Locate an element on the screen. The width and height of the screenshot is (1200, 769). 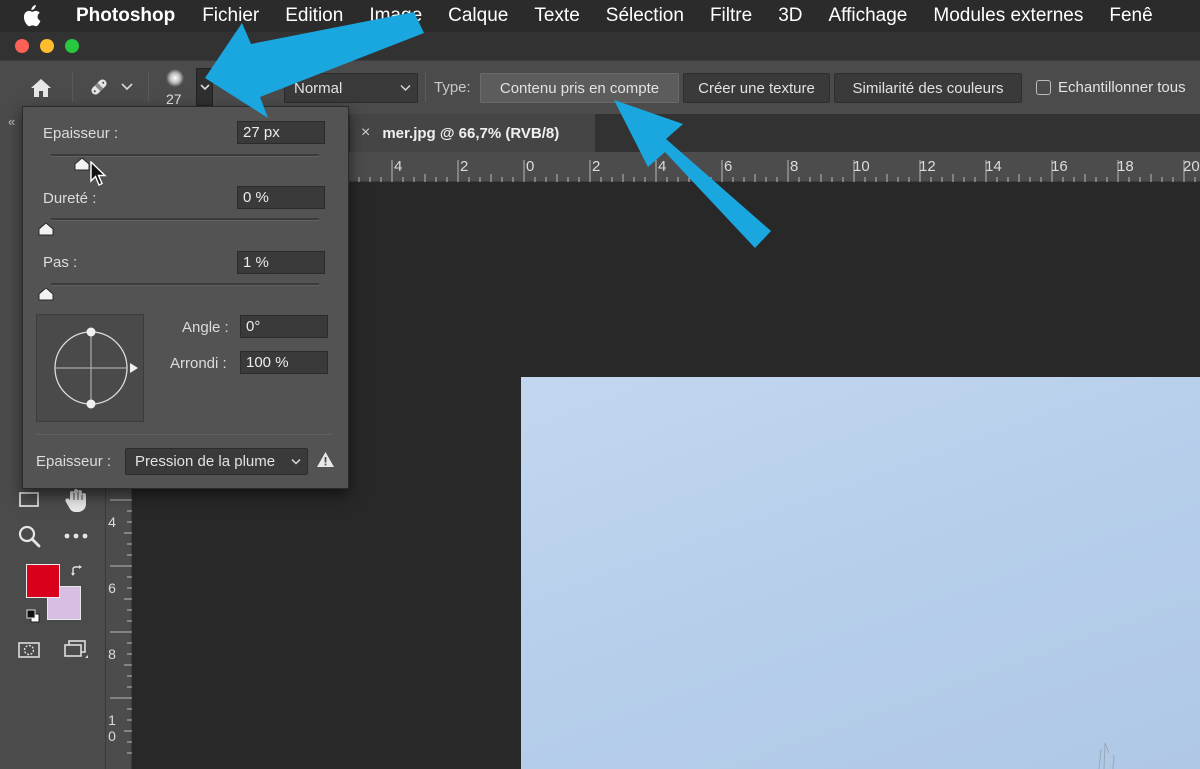
swap-colors-icon is located at coordinates (77, 571).